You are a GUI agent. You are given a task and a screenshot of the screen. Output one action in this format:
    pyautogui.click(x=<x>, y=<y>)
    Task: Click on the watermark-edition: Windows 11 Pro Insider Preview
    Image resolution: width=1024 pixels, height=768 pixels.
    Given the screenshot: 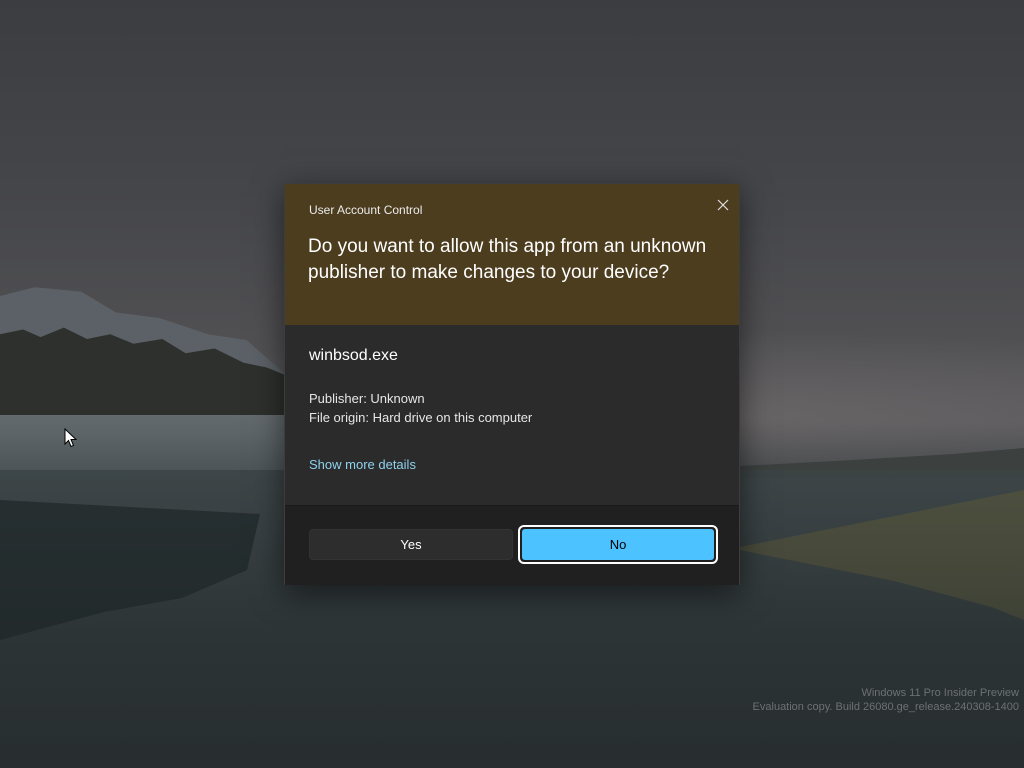 What is the action you would take?
    pyautogui.click(x=940, y=693)
    